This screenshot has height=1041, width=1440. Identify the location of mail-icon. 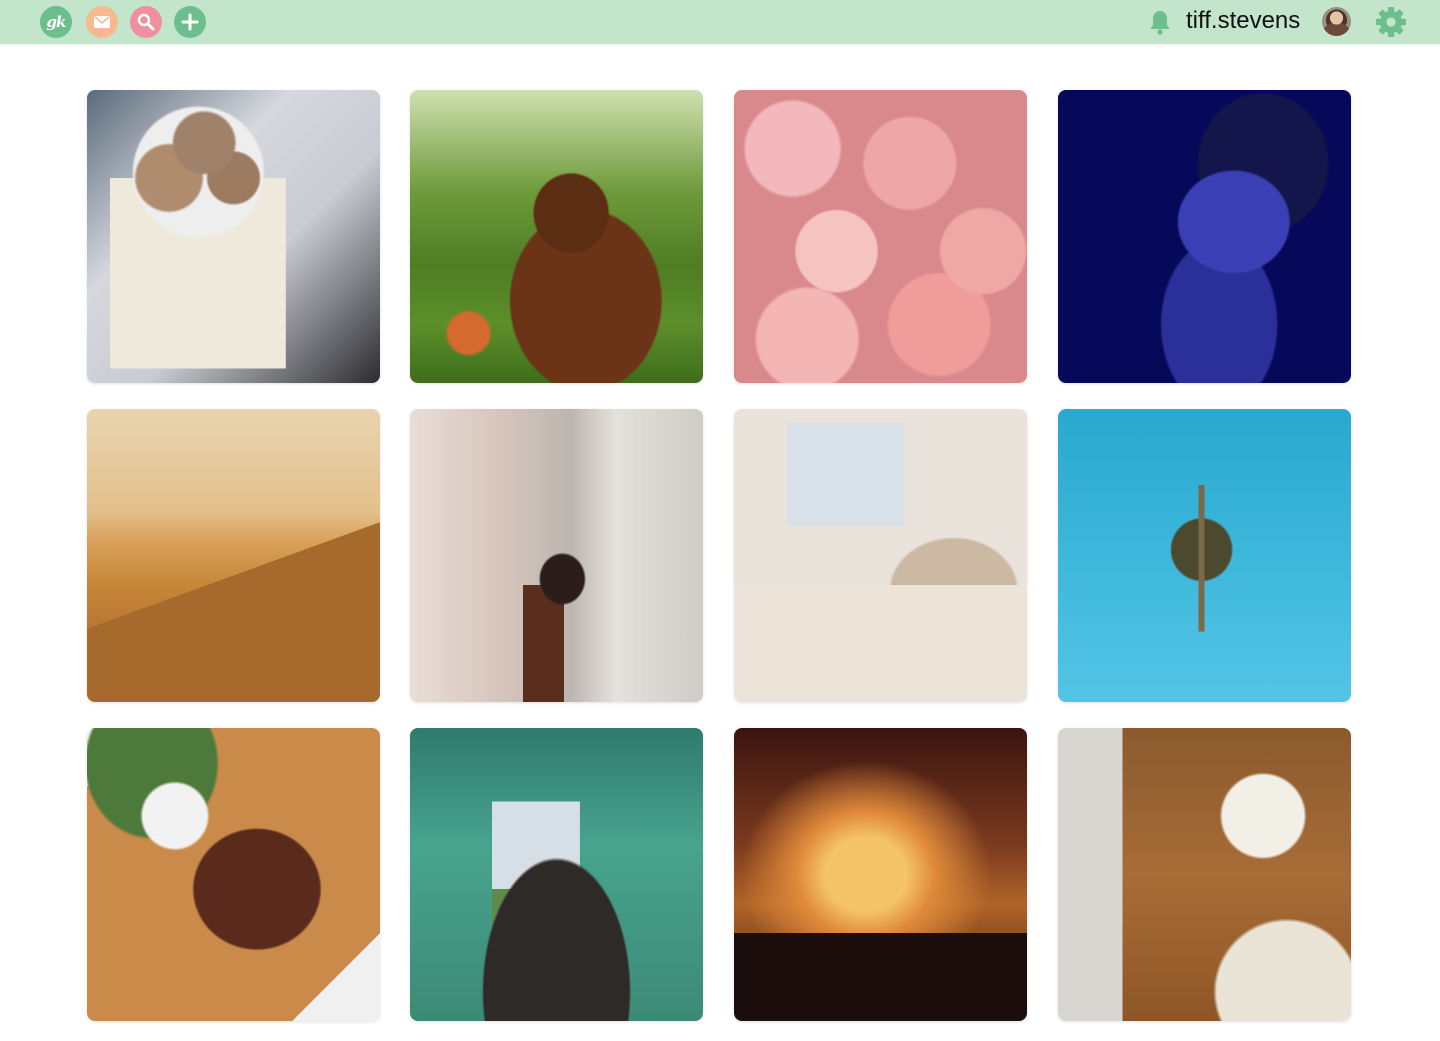
(102, 22).